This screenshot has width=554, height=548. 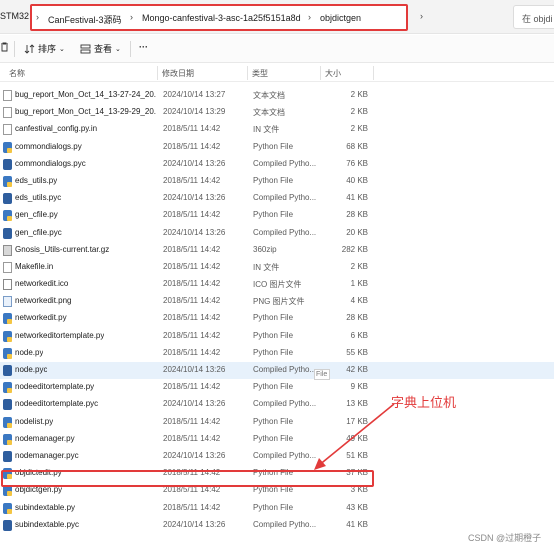 I want to click on file-name: Makefile.in, so click(x=34, y=266).